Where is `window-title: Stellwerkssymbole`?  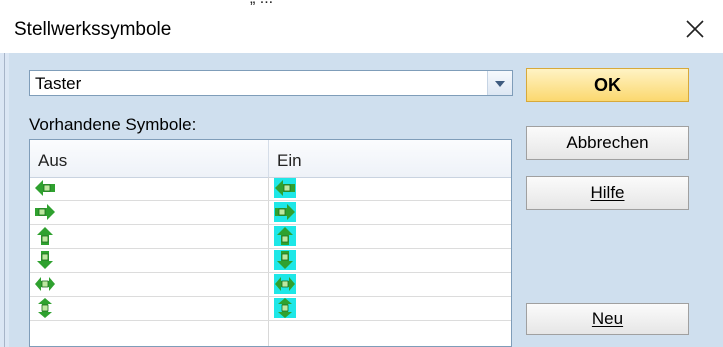
window-title: Stellwerkssymbole is located at coordinates (93, 29).